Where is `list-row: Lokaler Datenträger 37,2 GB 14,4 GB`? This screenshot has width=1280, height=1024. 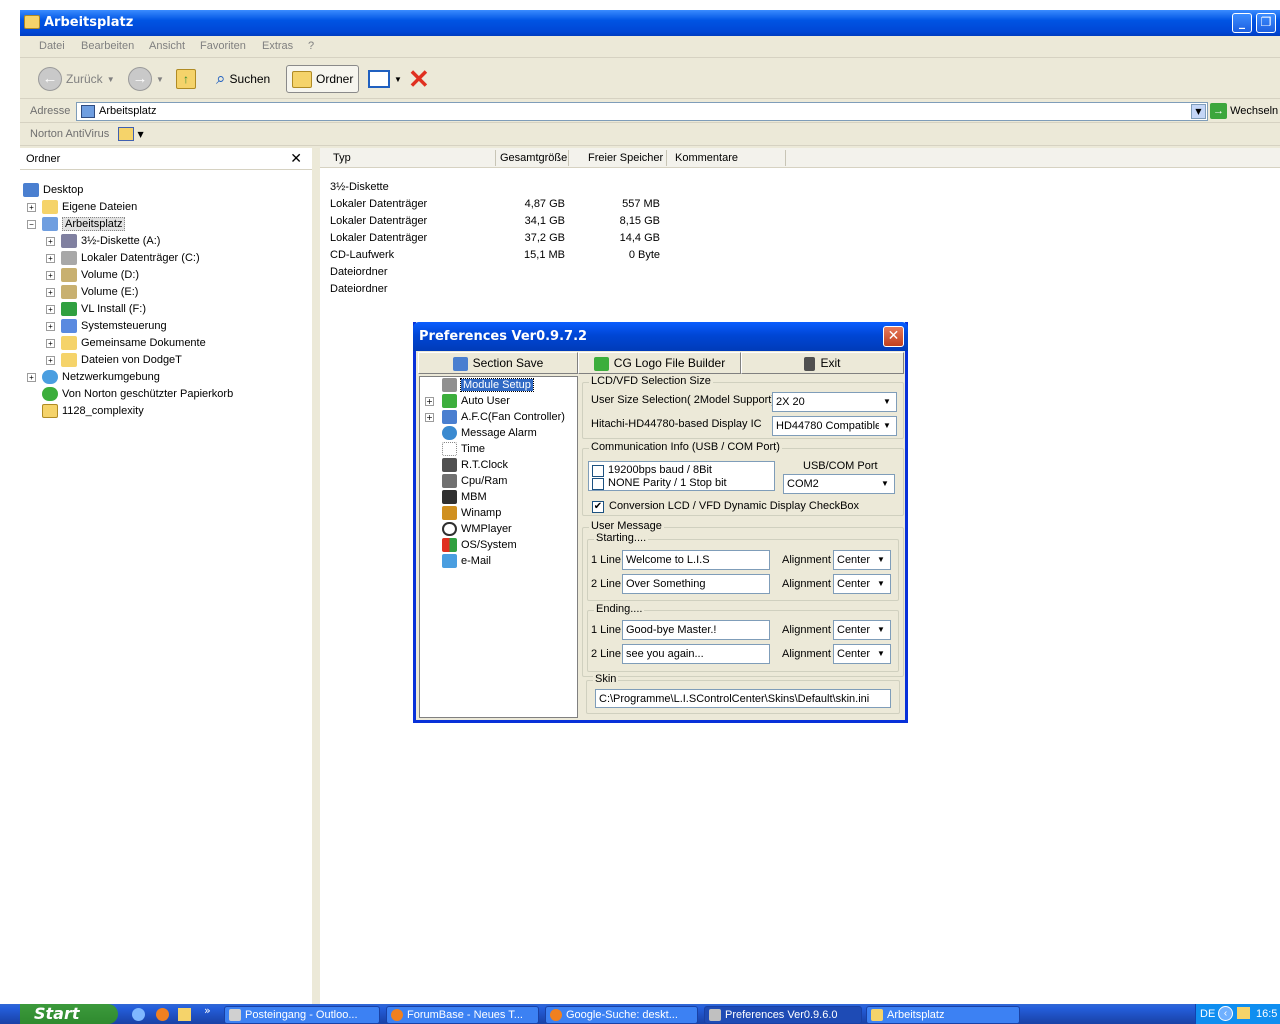
list-row: Lokaler Datenträger 37,2 GB 14,4 GB is located at coordinates (520, 238).